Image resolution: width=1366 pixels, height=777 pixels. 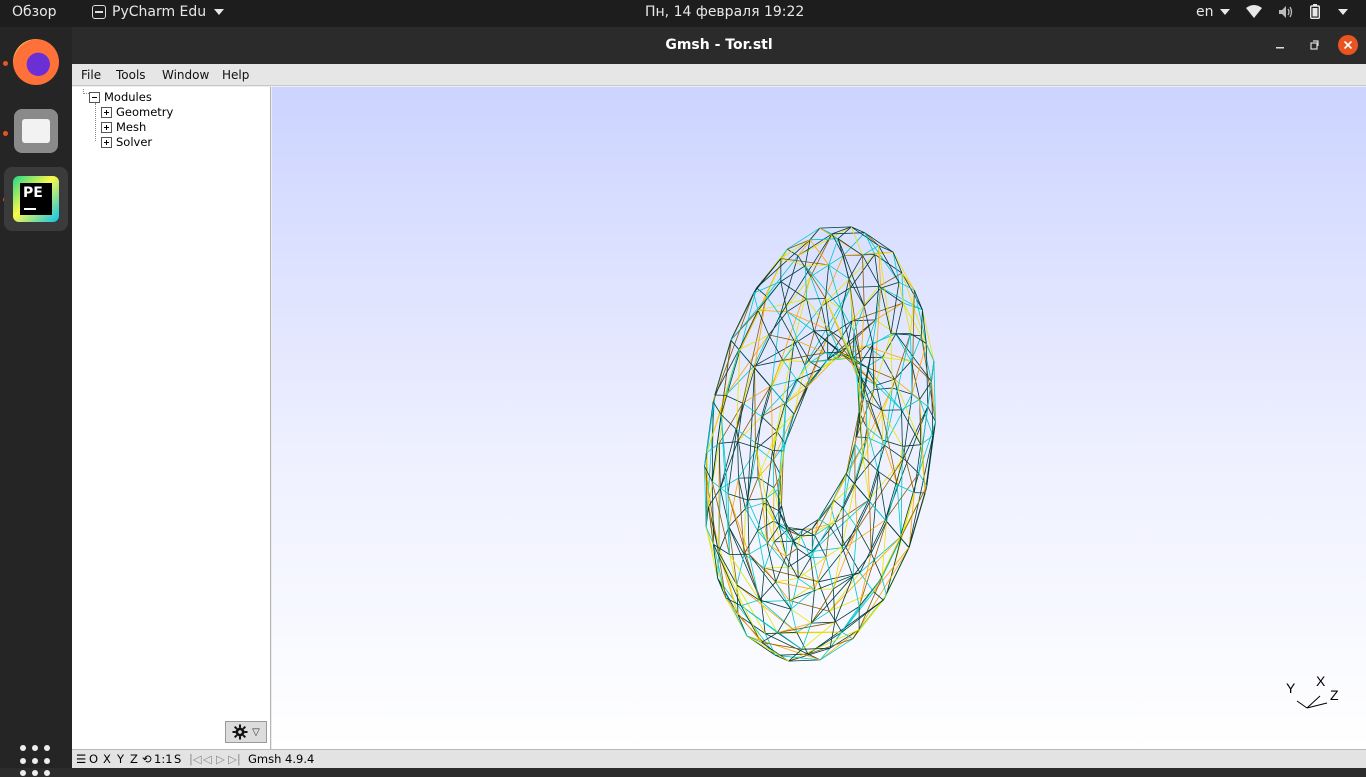 I want to click on menu-help: Help, so click(x=235, y=75).